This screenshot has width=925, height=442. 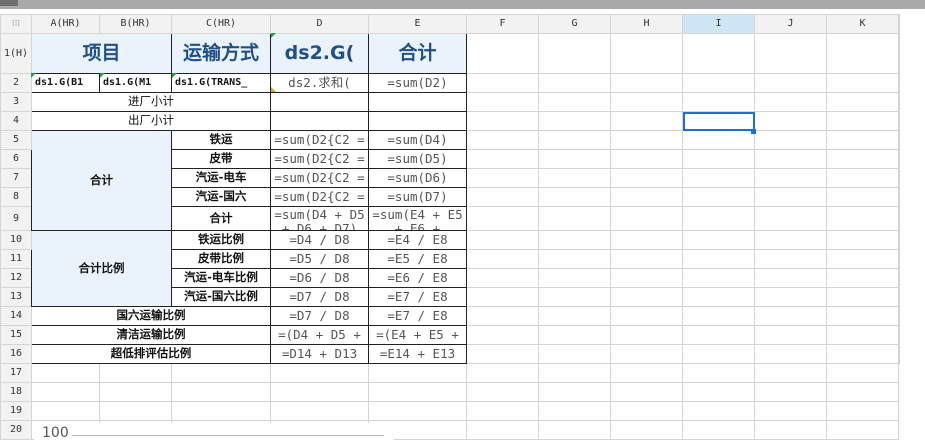 I want to click on cell-c2: ds1.G(TRANS_, so click(x=221, y=83).